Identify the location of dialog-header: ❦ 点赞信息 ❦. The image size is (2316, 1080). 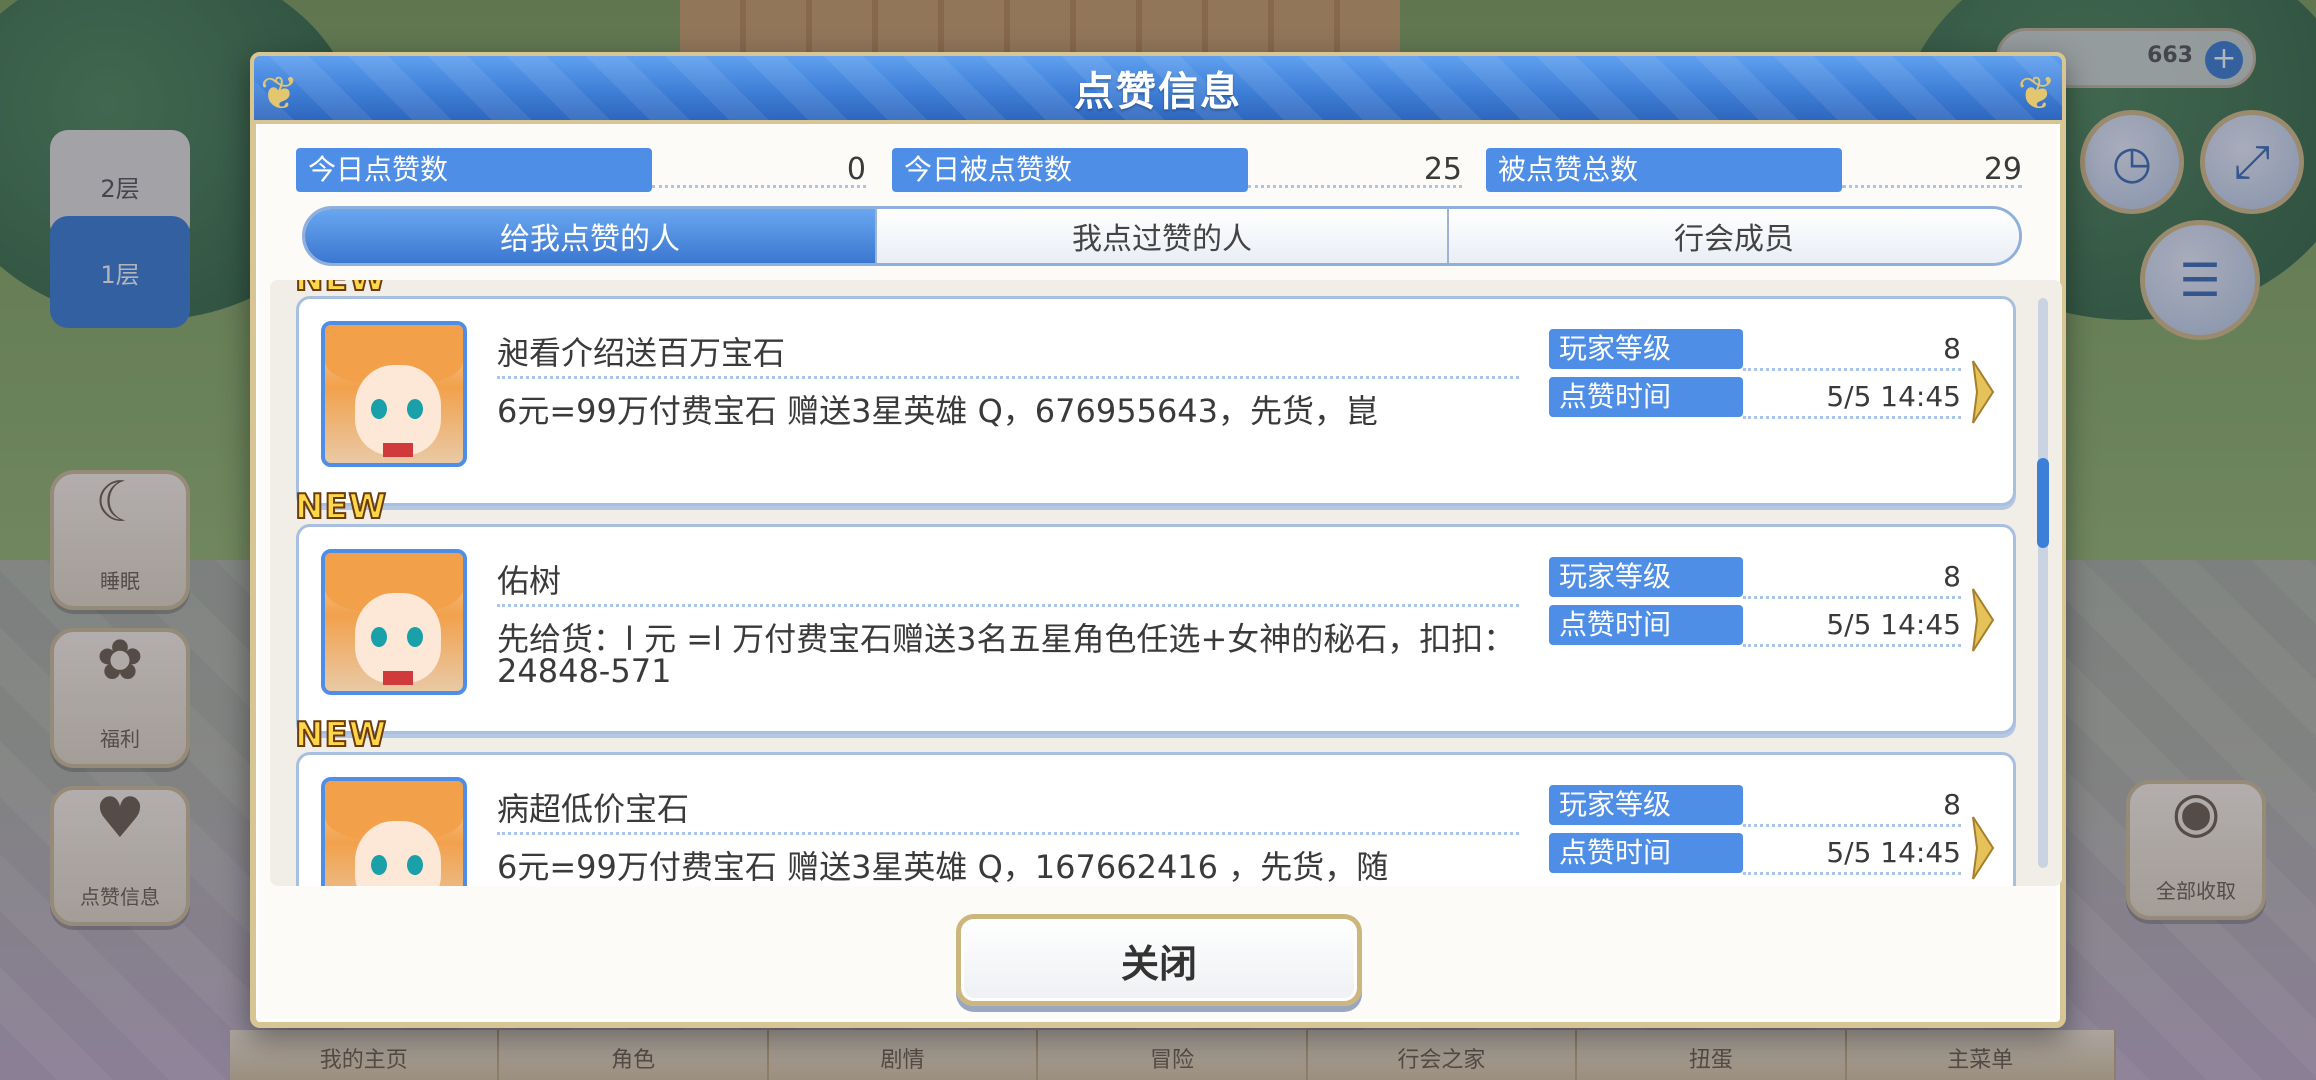
(1158, 88).